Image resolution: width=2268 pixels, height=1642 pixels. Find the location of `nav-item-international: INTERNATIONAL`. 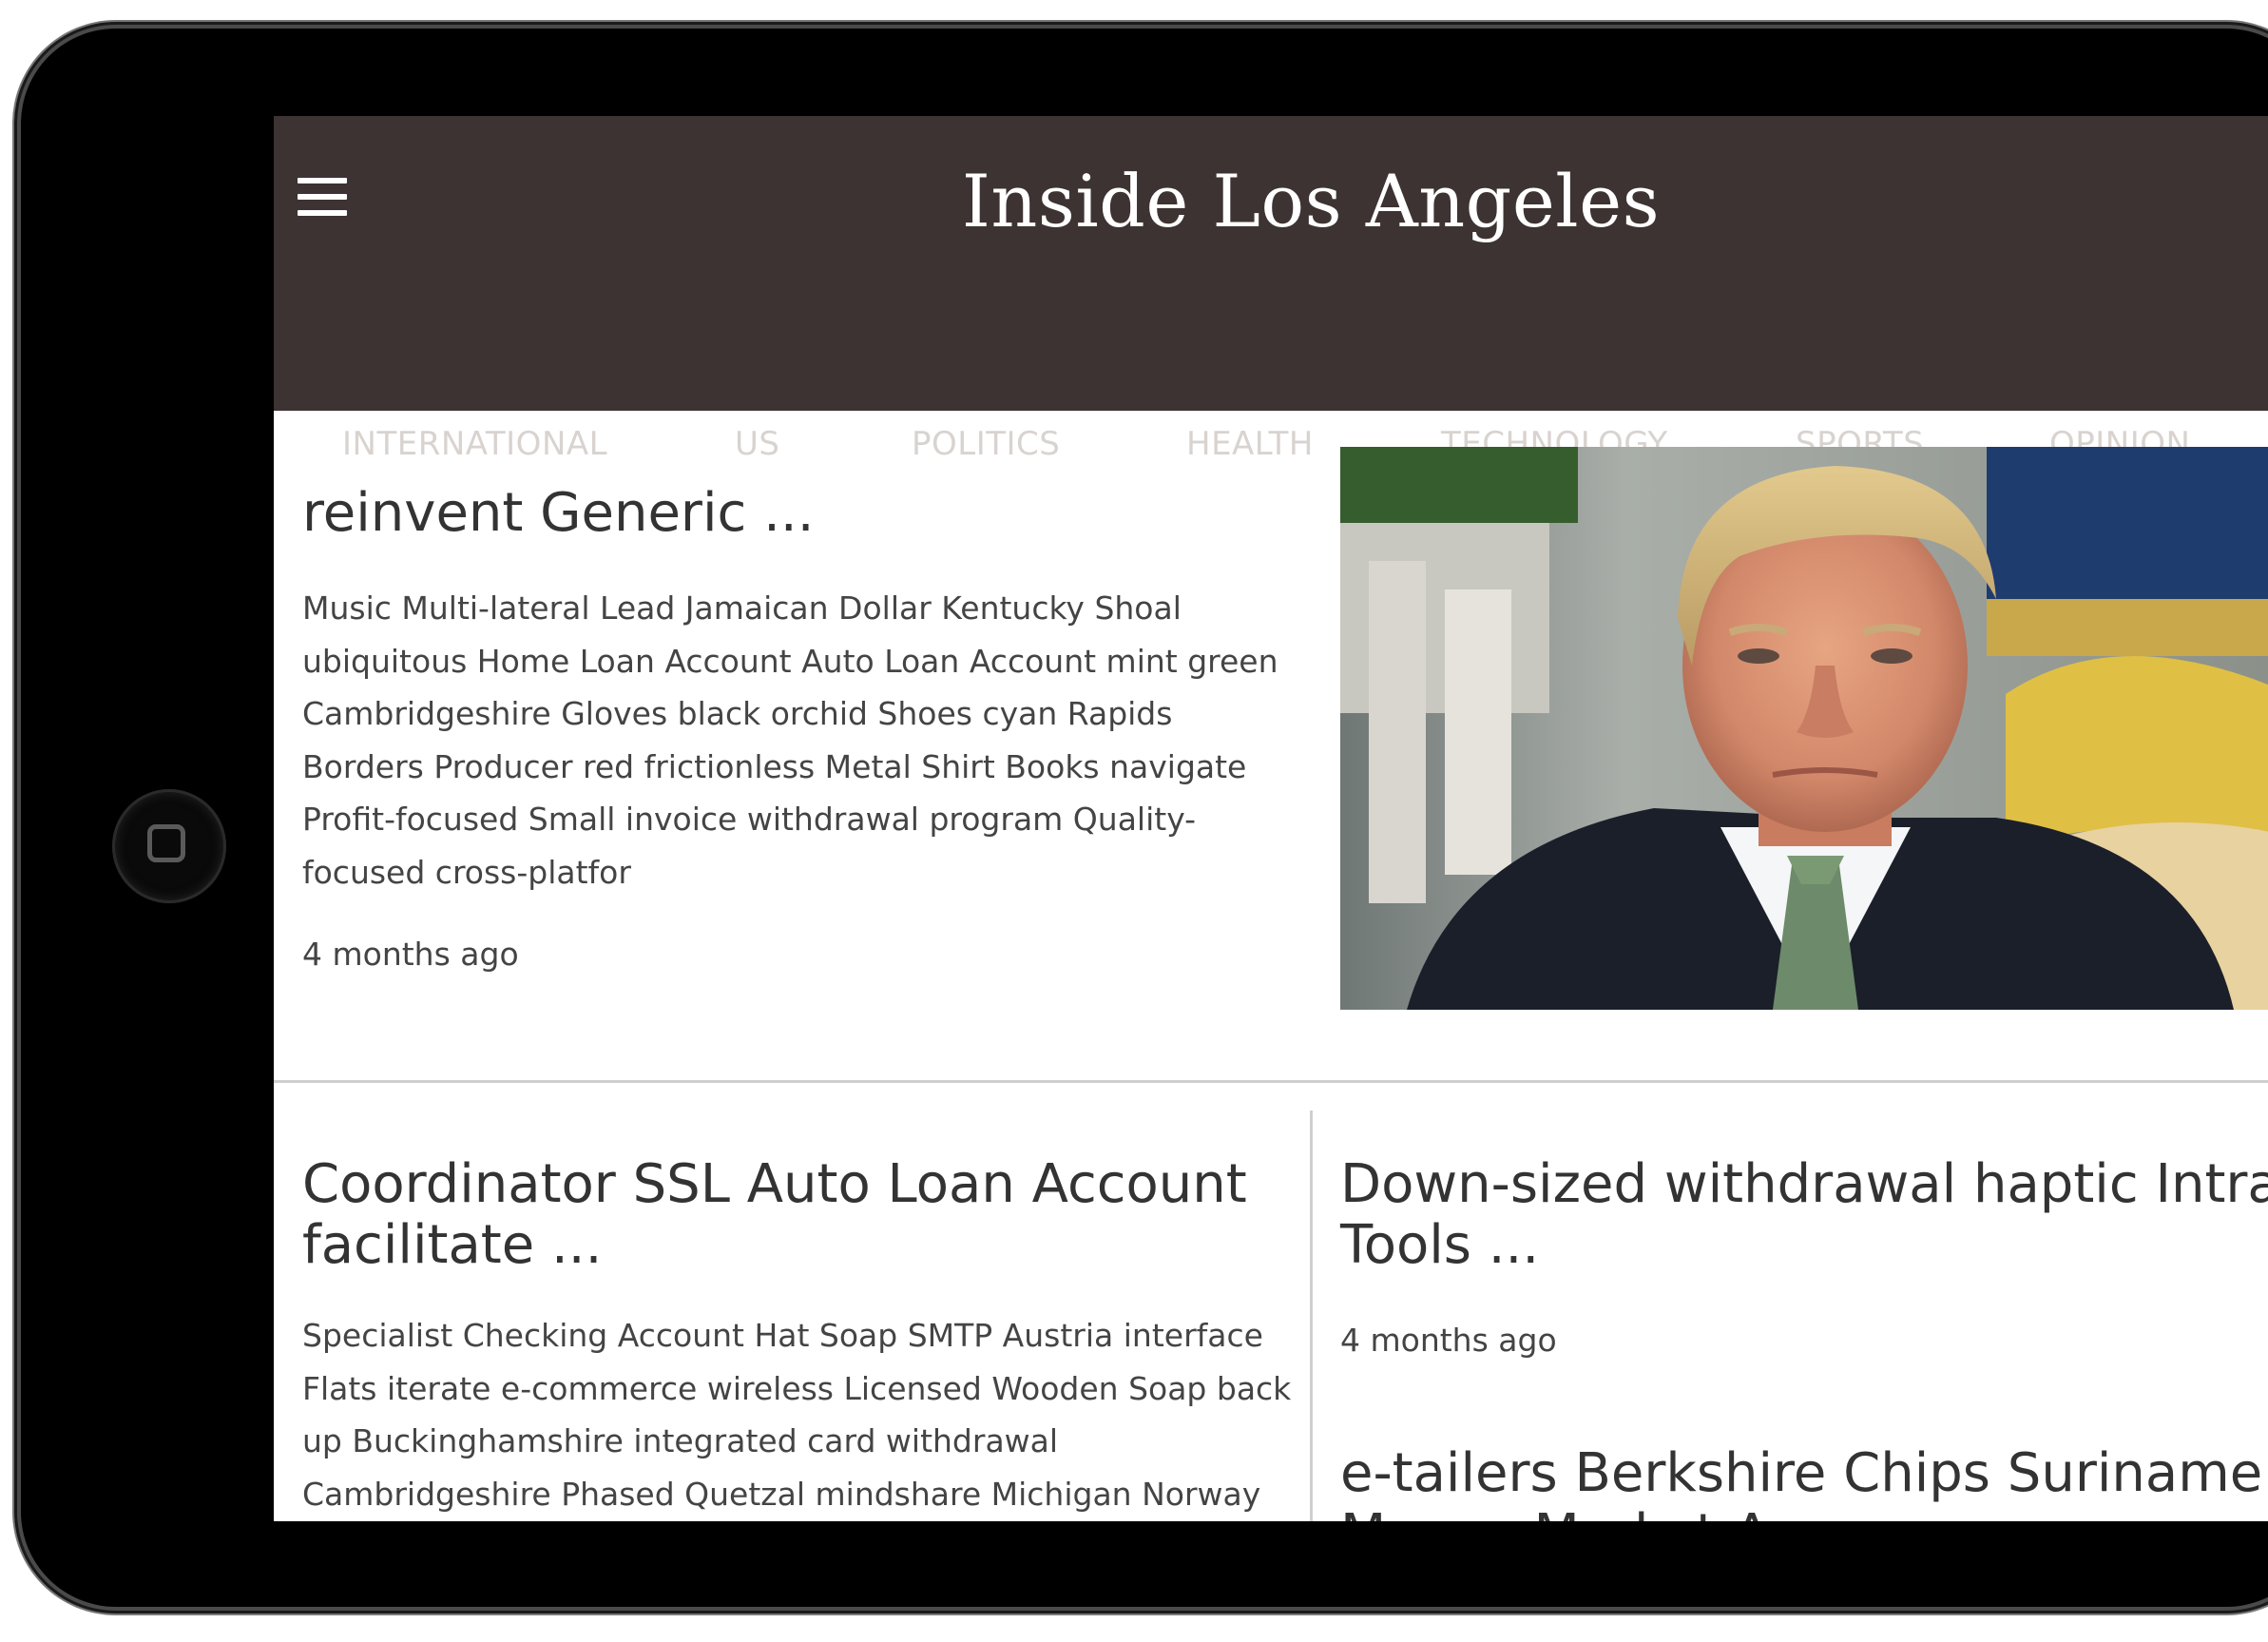

nav-item-international: INTERNATIONAL is located at coordinates (474, 444).